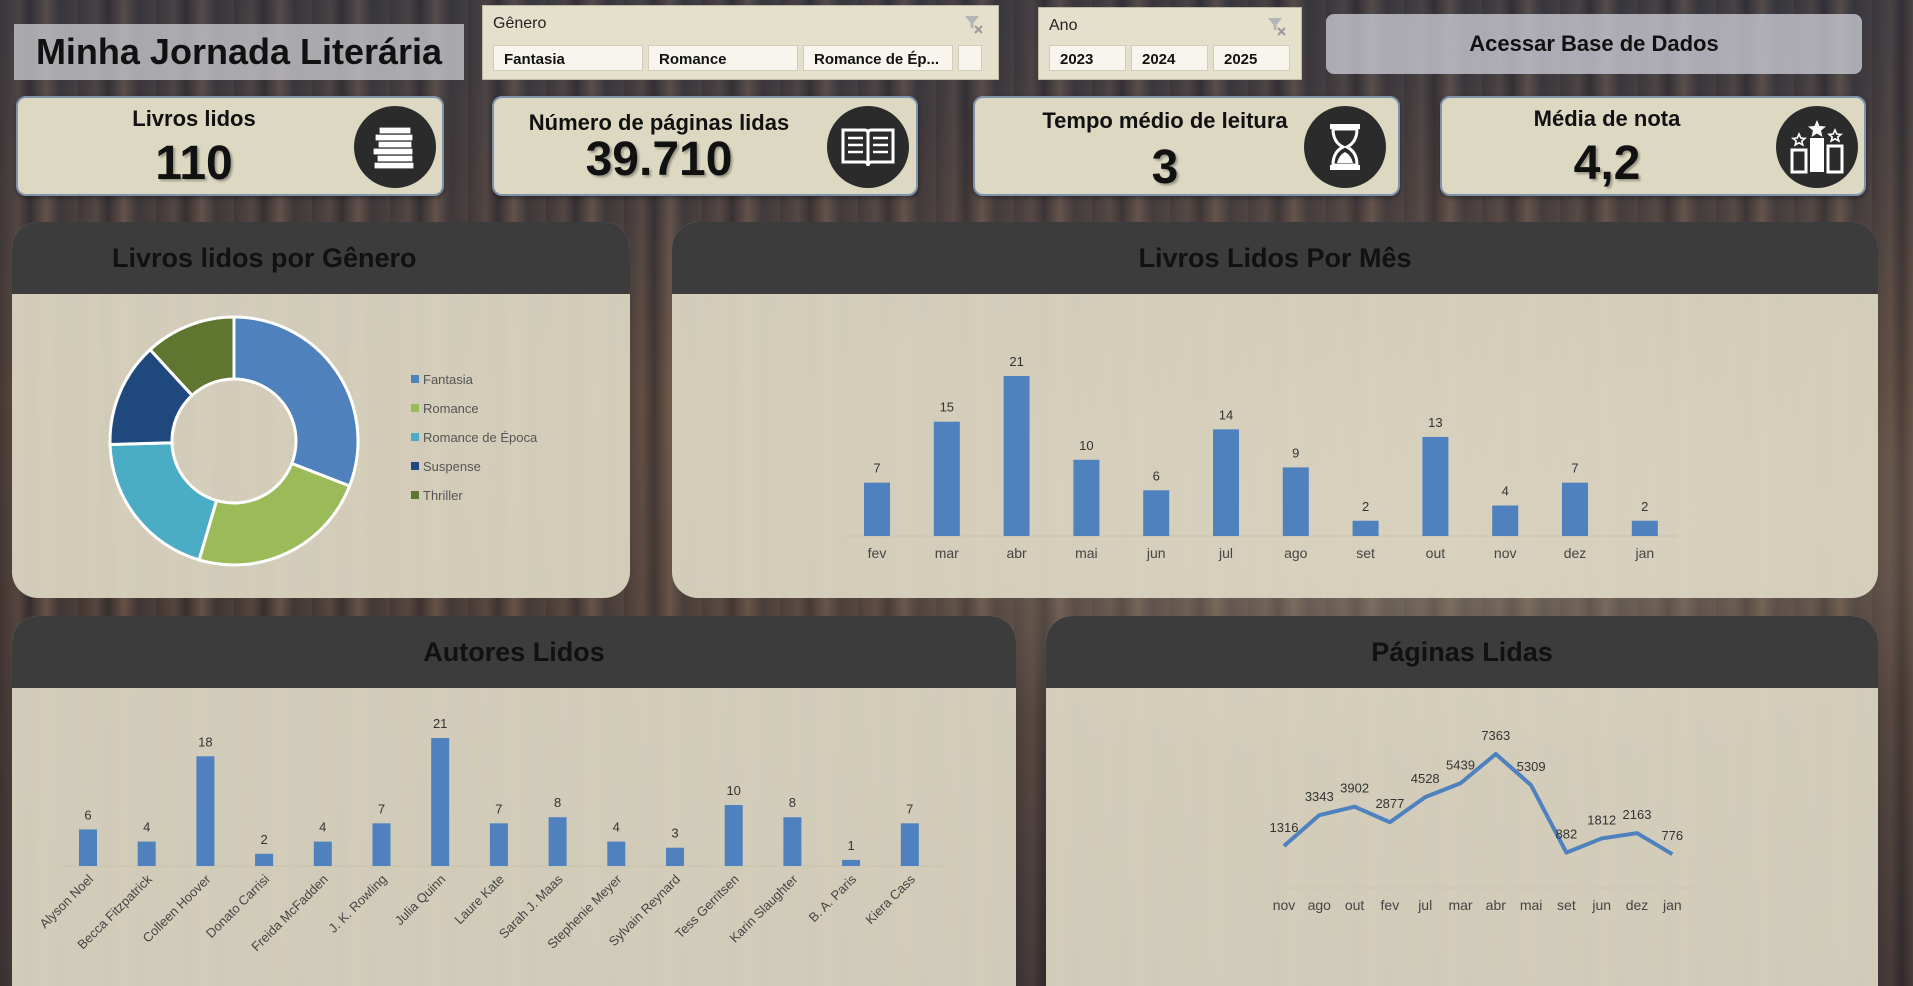 The image size is (1913, 986). What do you see at coordinates (1251, 58) in the screenshot?
I see `slicer-item-2025: 2025` at bounding box center [1251, 58].